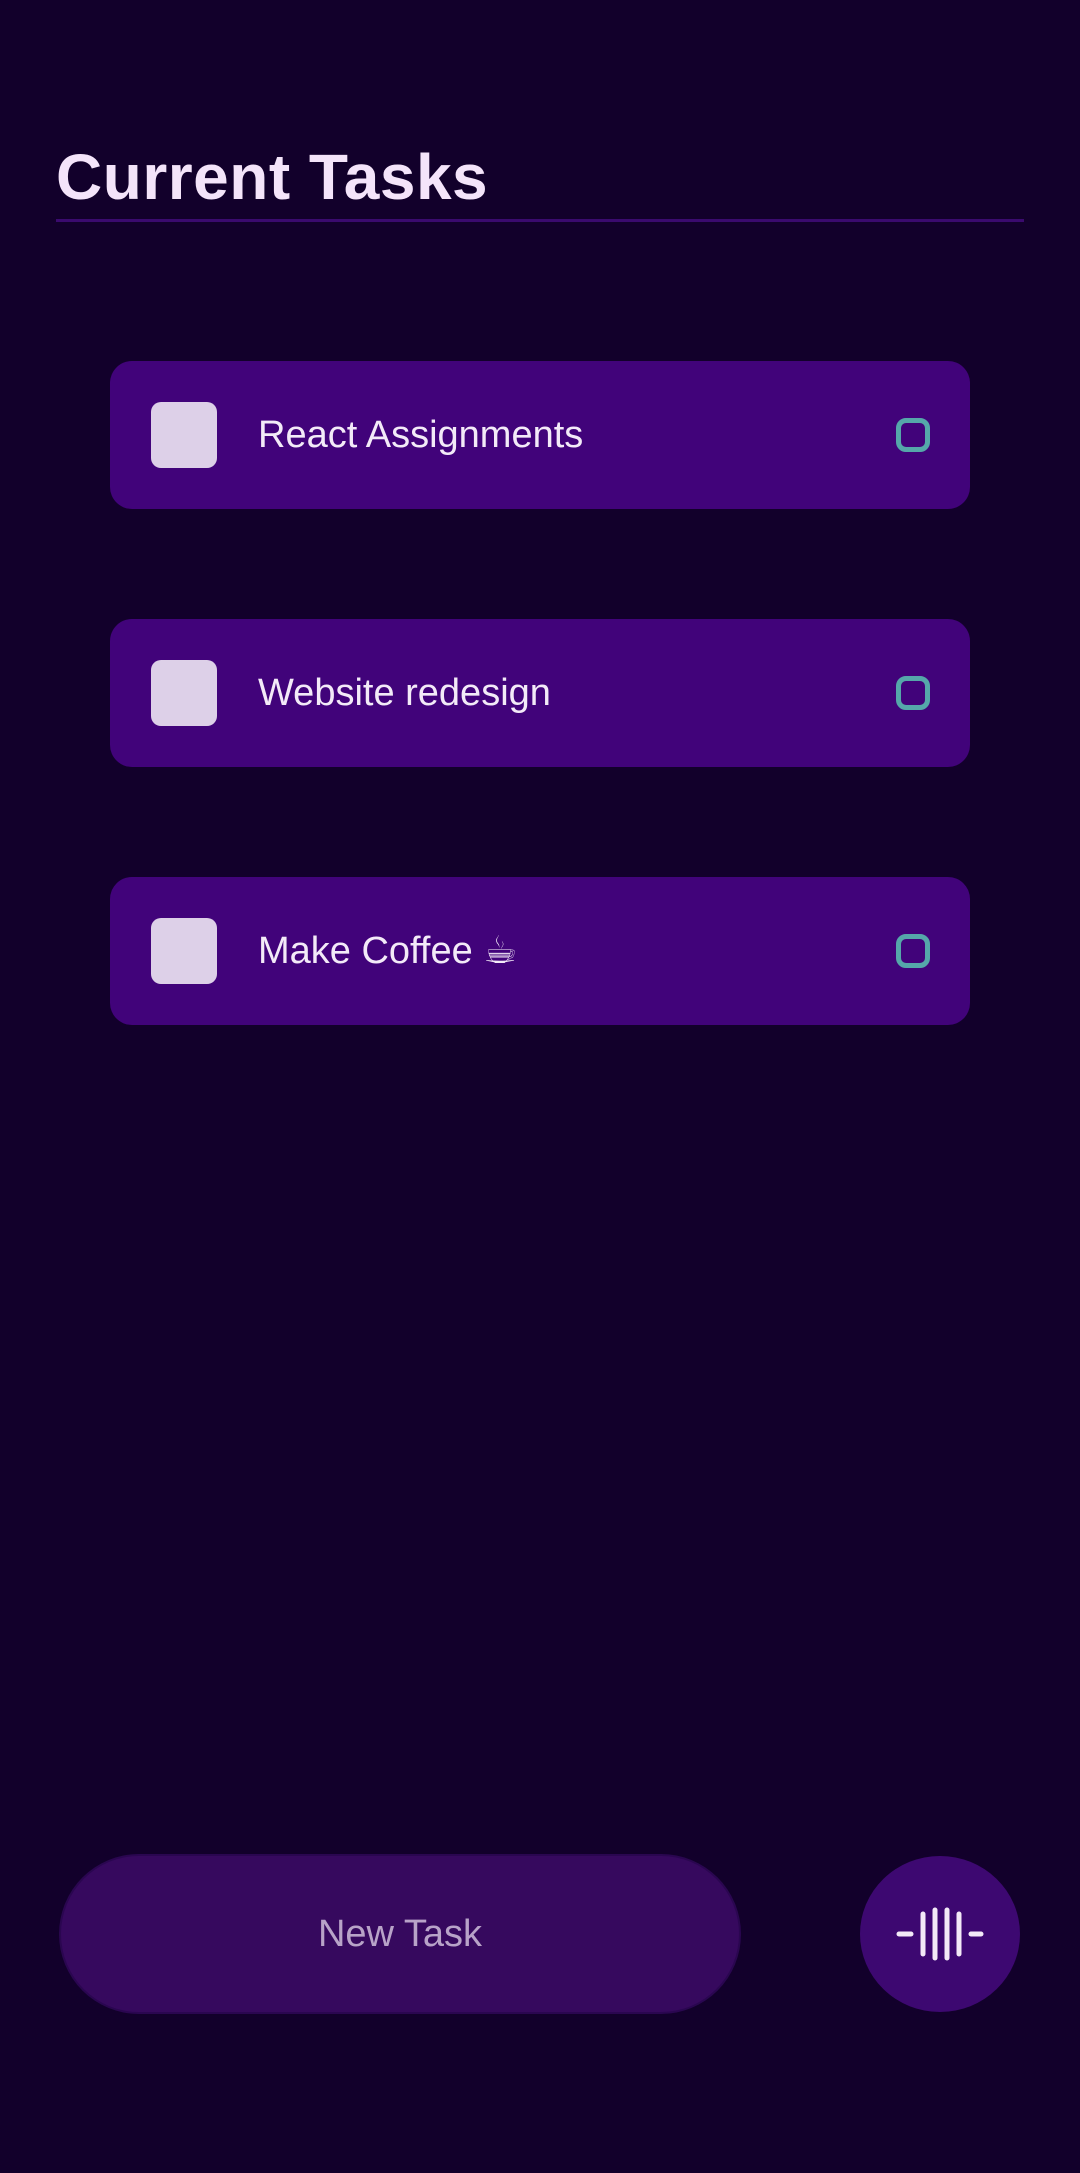 This screenshot has width=1080, height=2173. What do you see at coordinates (540, 220) in the screenshot?
I see `title-divider` at bounding box center [540, 220].